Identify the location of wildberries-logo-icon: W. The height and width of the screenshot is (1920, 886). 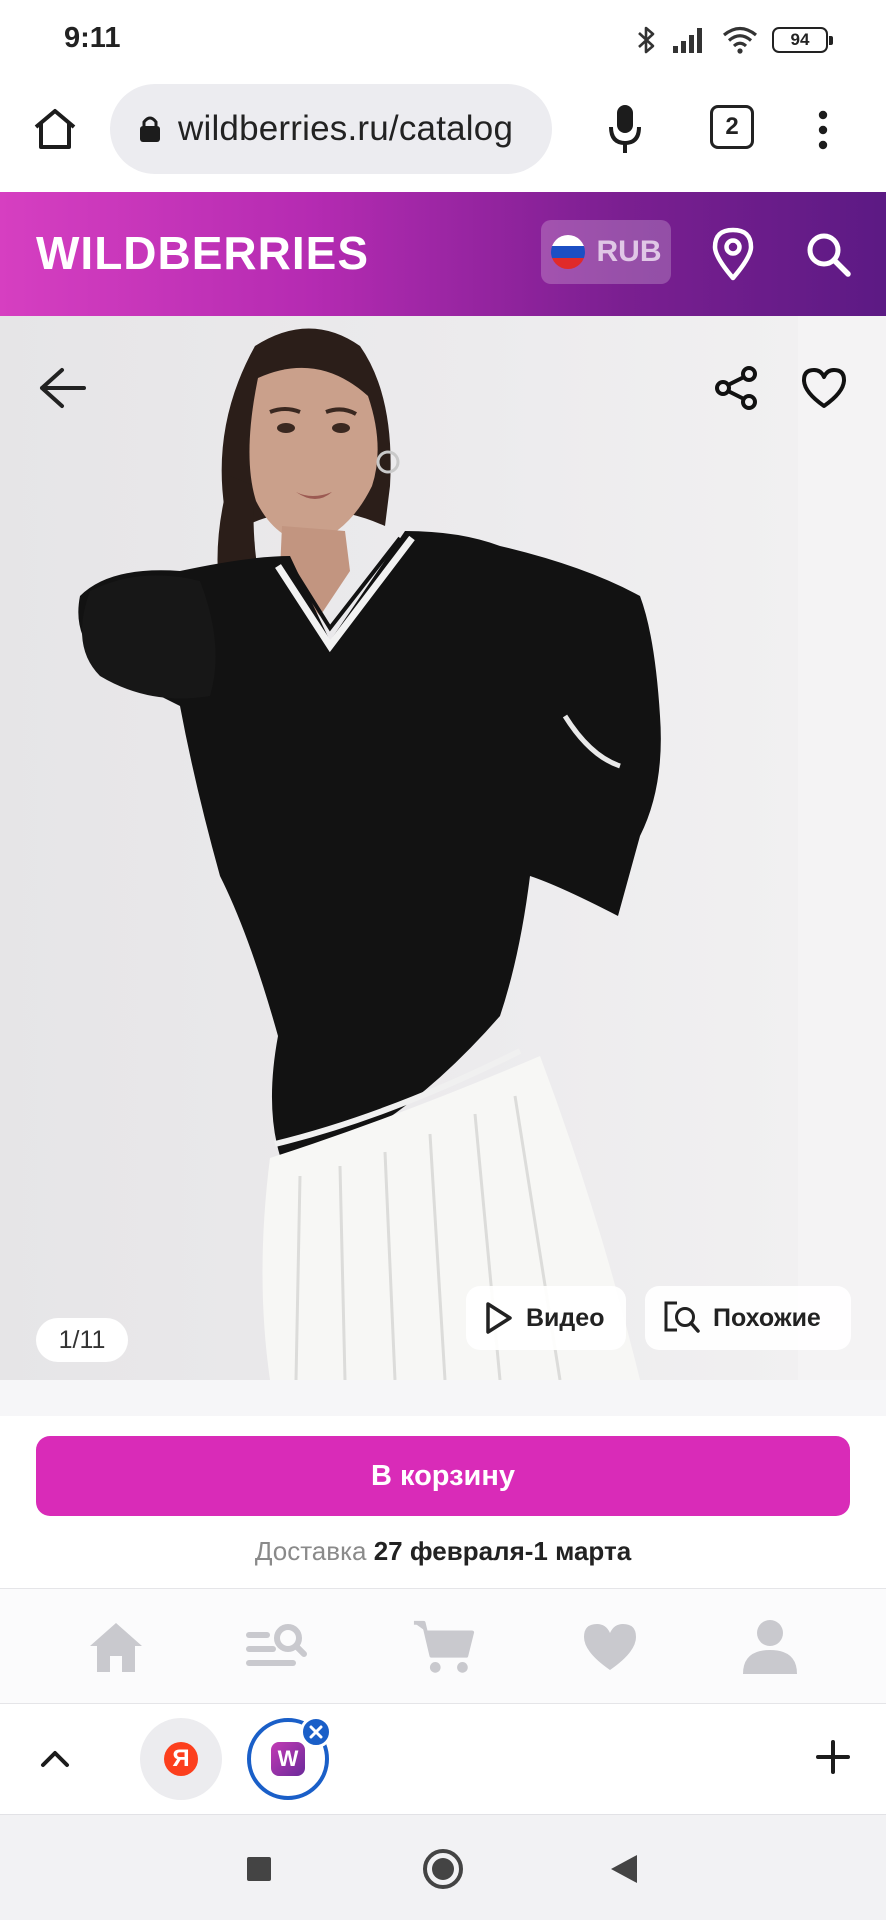
(288, 1759).